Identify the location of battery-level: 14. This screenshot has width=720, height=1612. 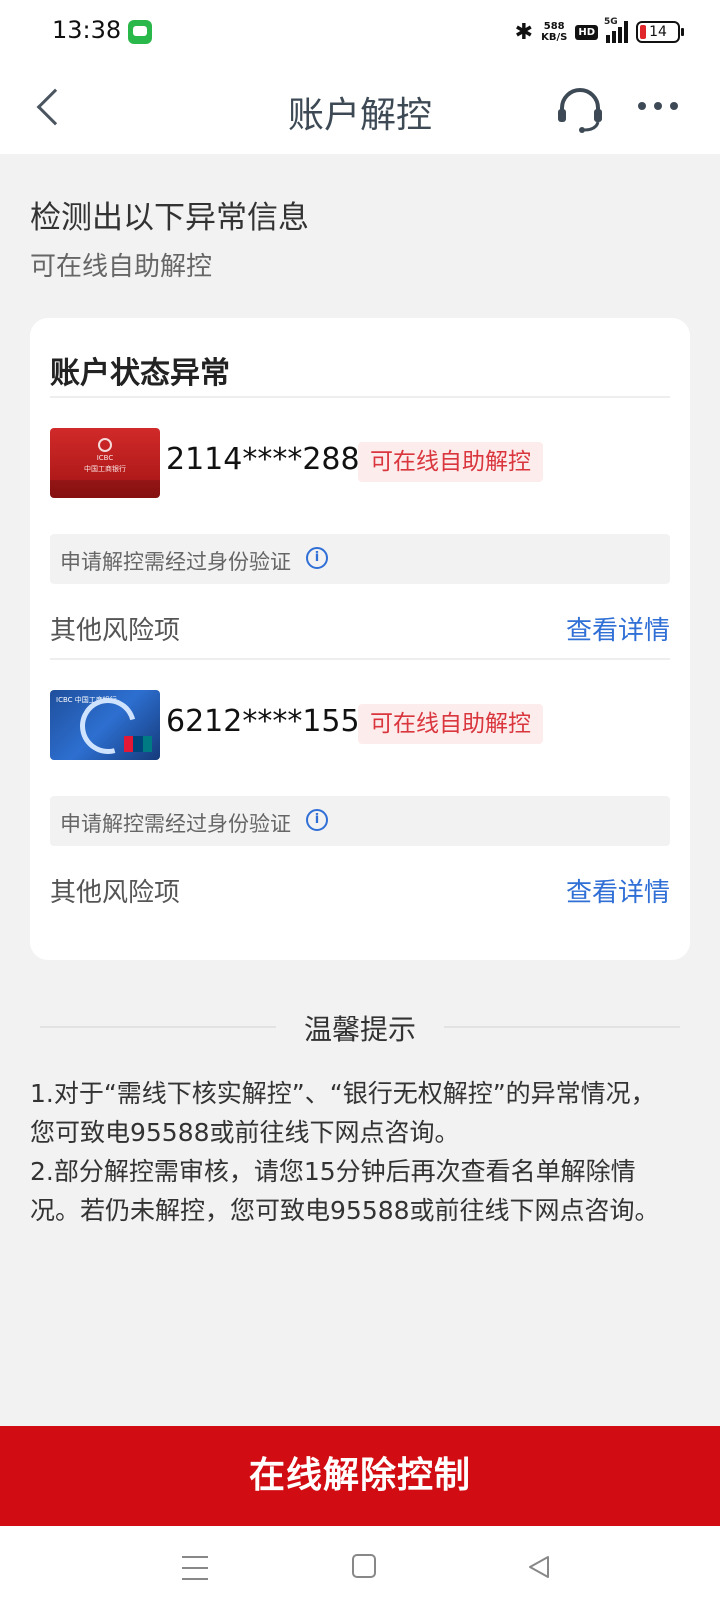
(658, 32).